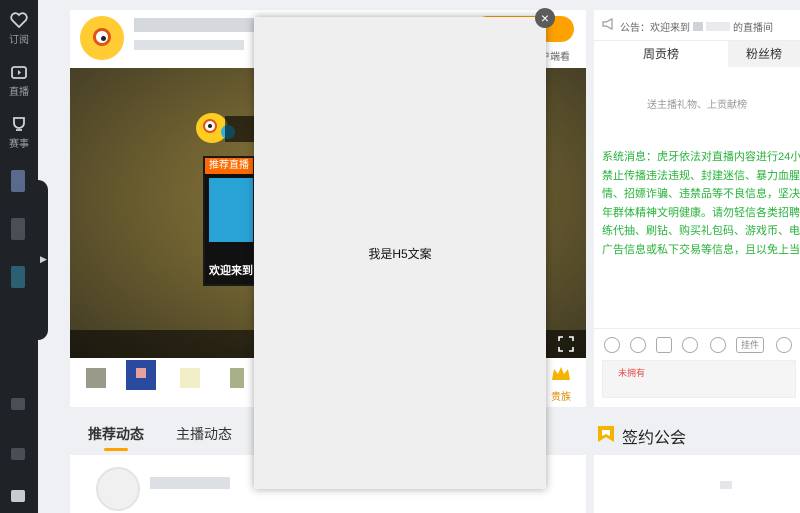 The width and height of the screenshot is (800, 513). Describe the element at coordinates (606, 434) in the screenshot. I see `flag-icon` at that location.